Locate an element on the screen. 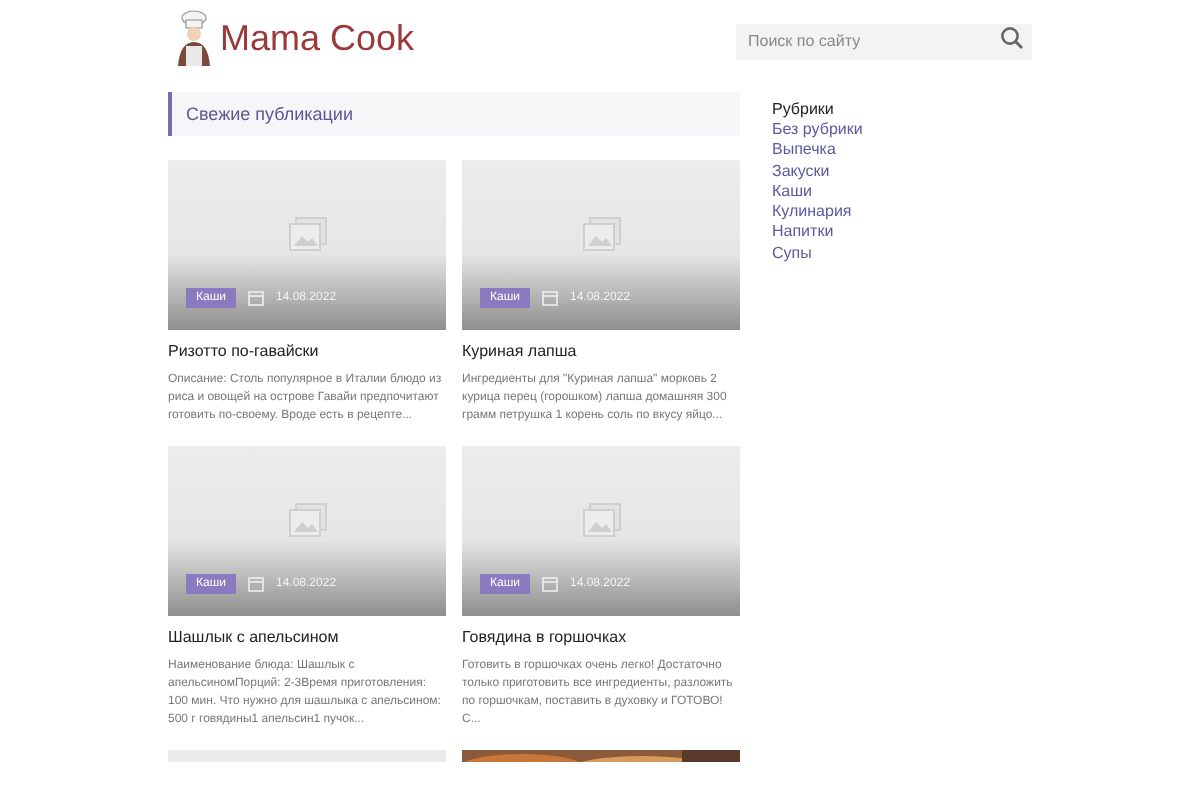 This screenshot has height=800, width=1200. category-link: Каши is located at coordinates (817, 192).